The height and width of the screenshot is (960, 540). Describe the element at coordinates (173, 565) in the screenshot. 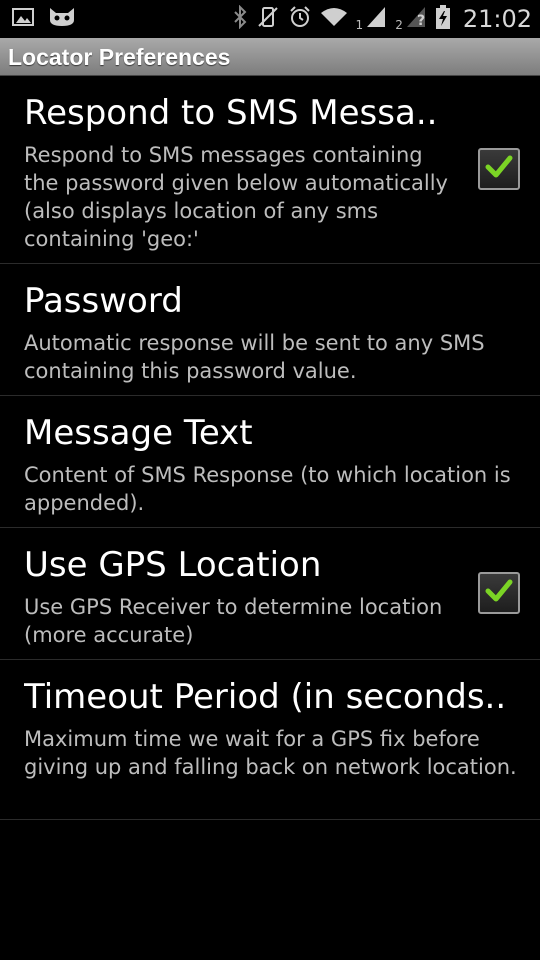

I see `pref-title: Use GPS Location` at that location.